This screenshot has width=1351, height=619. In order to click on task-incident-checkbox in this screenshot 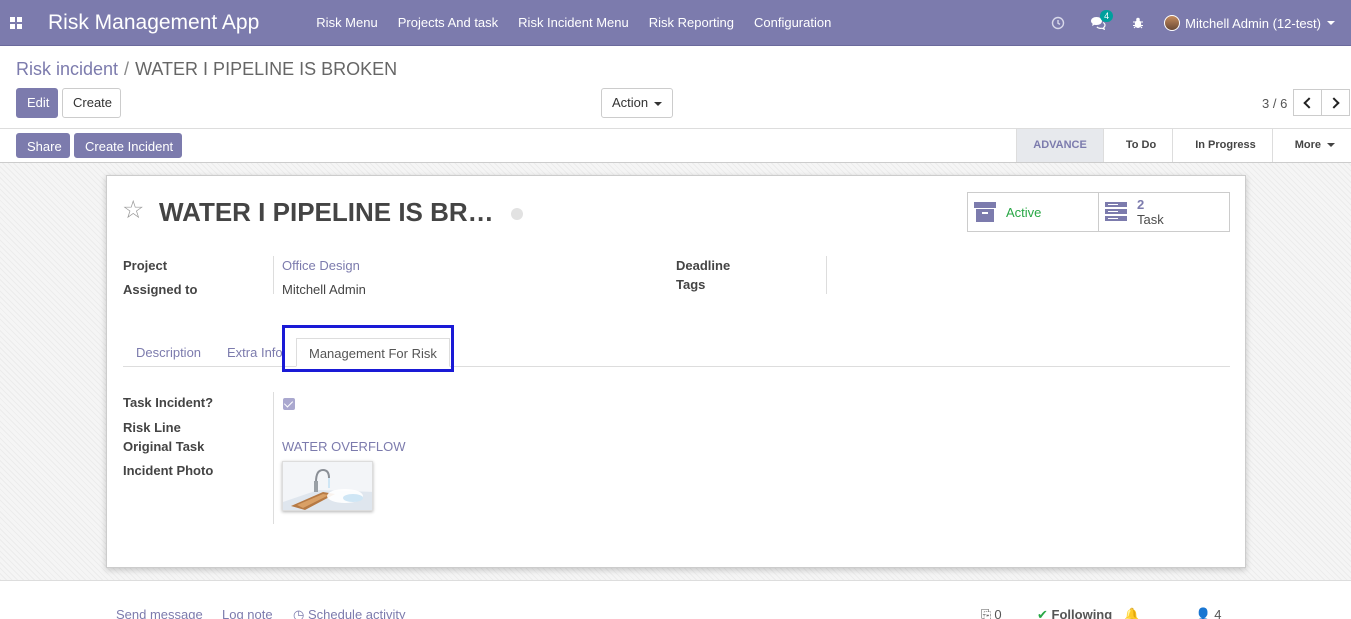, I will do `click(289, 404)`.